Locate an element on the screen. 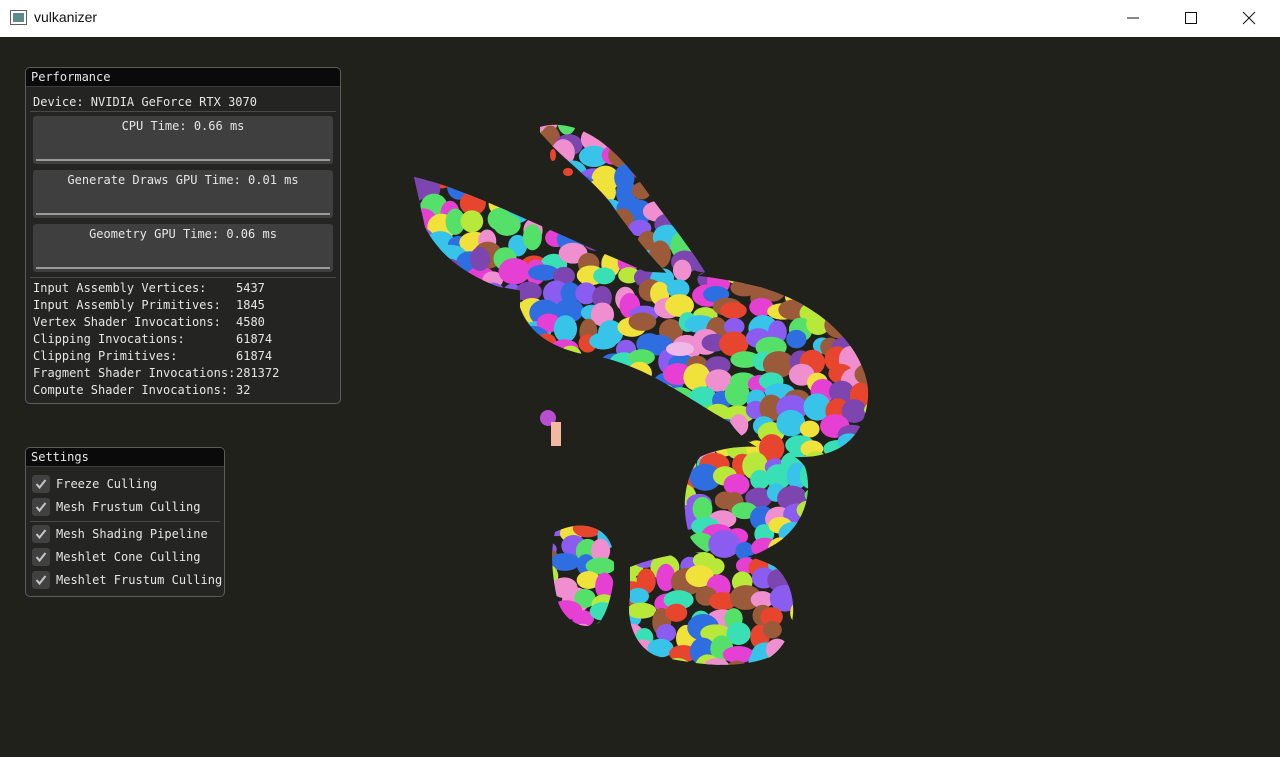 The image size is (1280, 757). app-icon is located at coordinates (18, 17).